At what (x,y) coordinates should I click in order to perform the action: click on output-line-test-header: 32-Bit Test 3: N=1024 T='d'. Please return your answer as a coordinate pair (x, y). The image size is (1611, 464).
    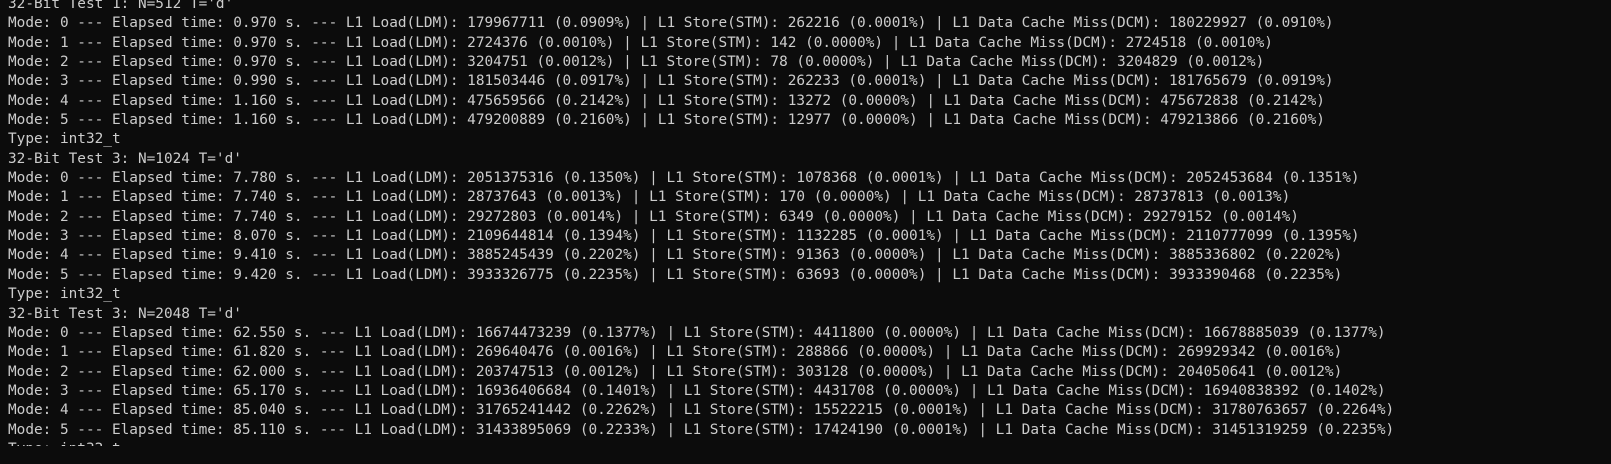
    Looking at the image, I should click on (125, 158).